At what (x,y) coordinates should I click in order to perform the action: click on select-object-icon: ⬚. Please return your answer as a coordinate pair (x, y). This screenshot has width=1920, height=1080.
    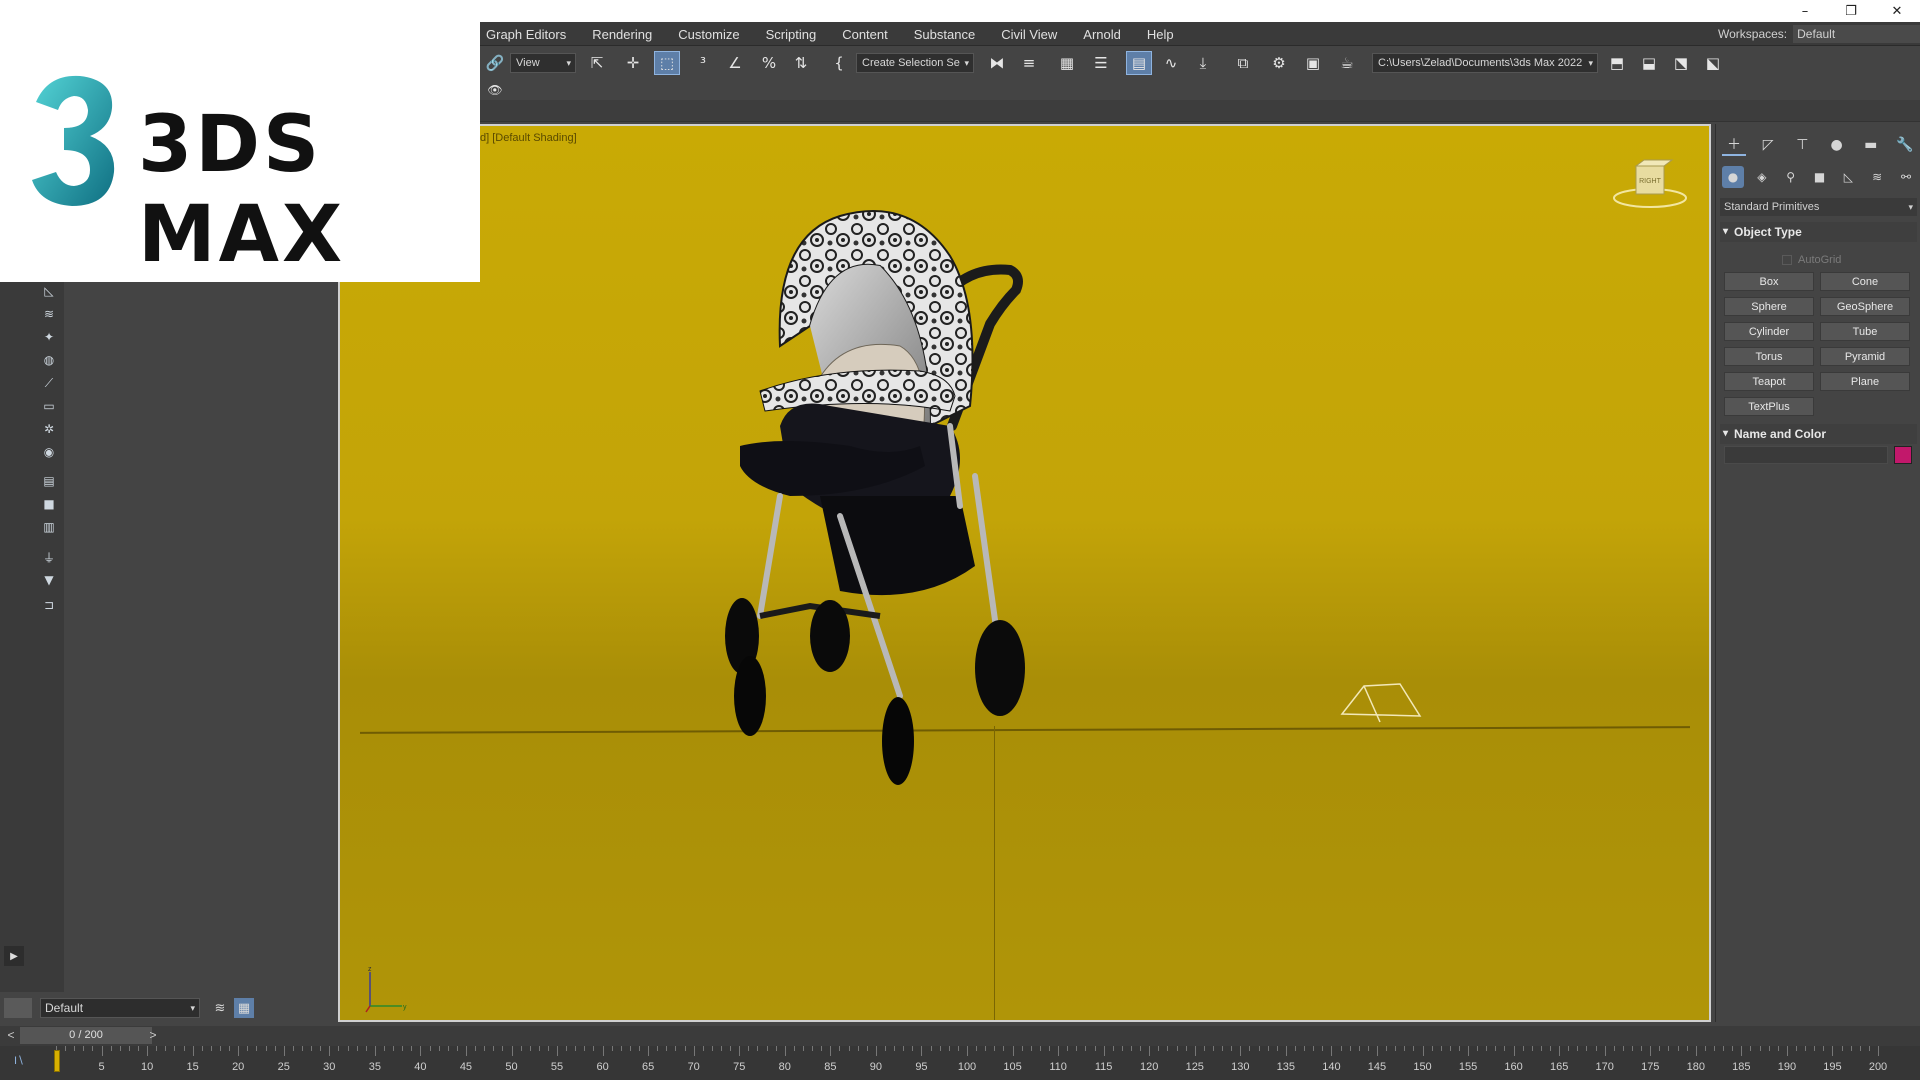
    Looking at the image, I should click on (667, 63).